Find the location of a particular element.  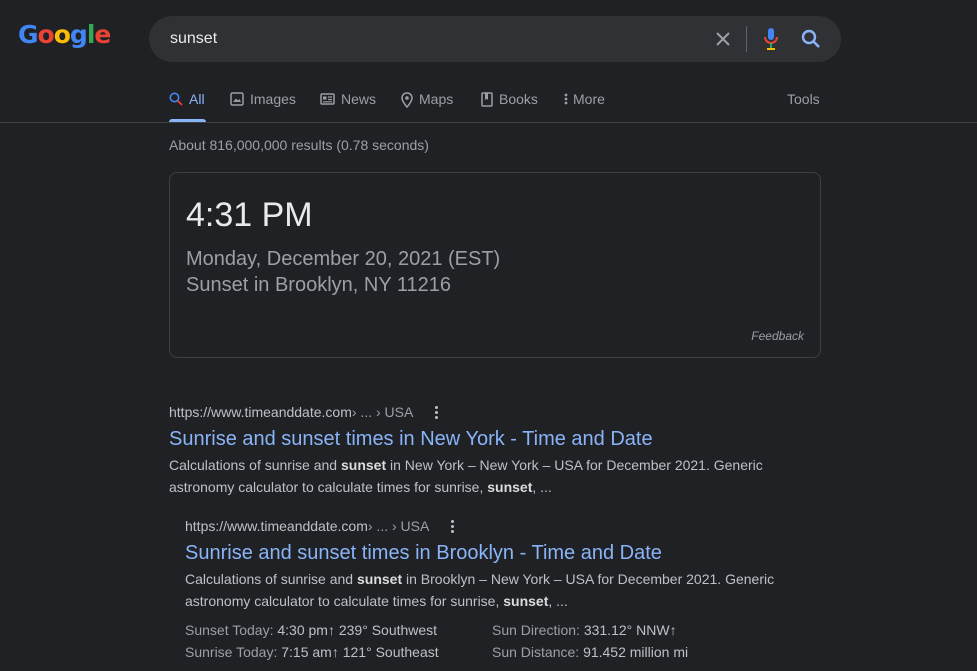

sun-direction-fact: Sun Direction: 331.12° NNW↑ is located at coordinates (584, 630).